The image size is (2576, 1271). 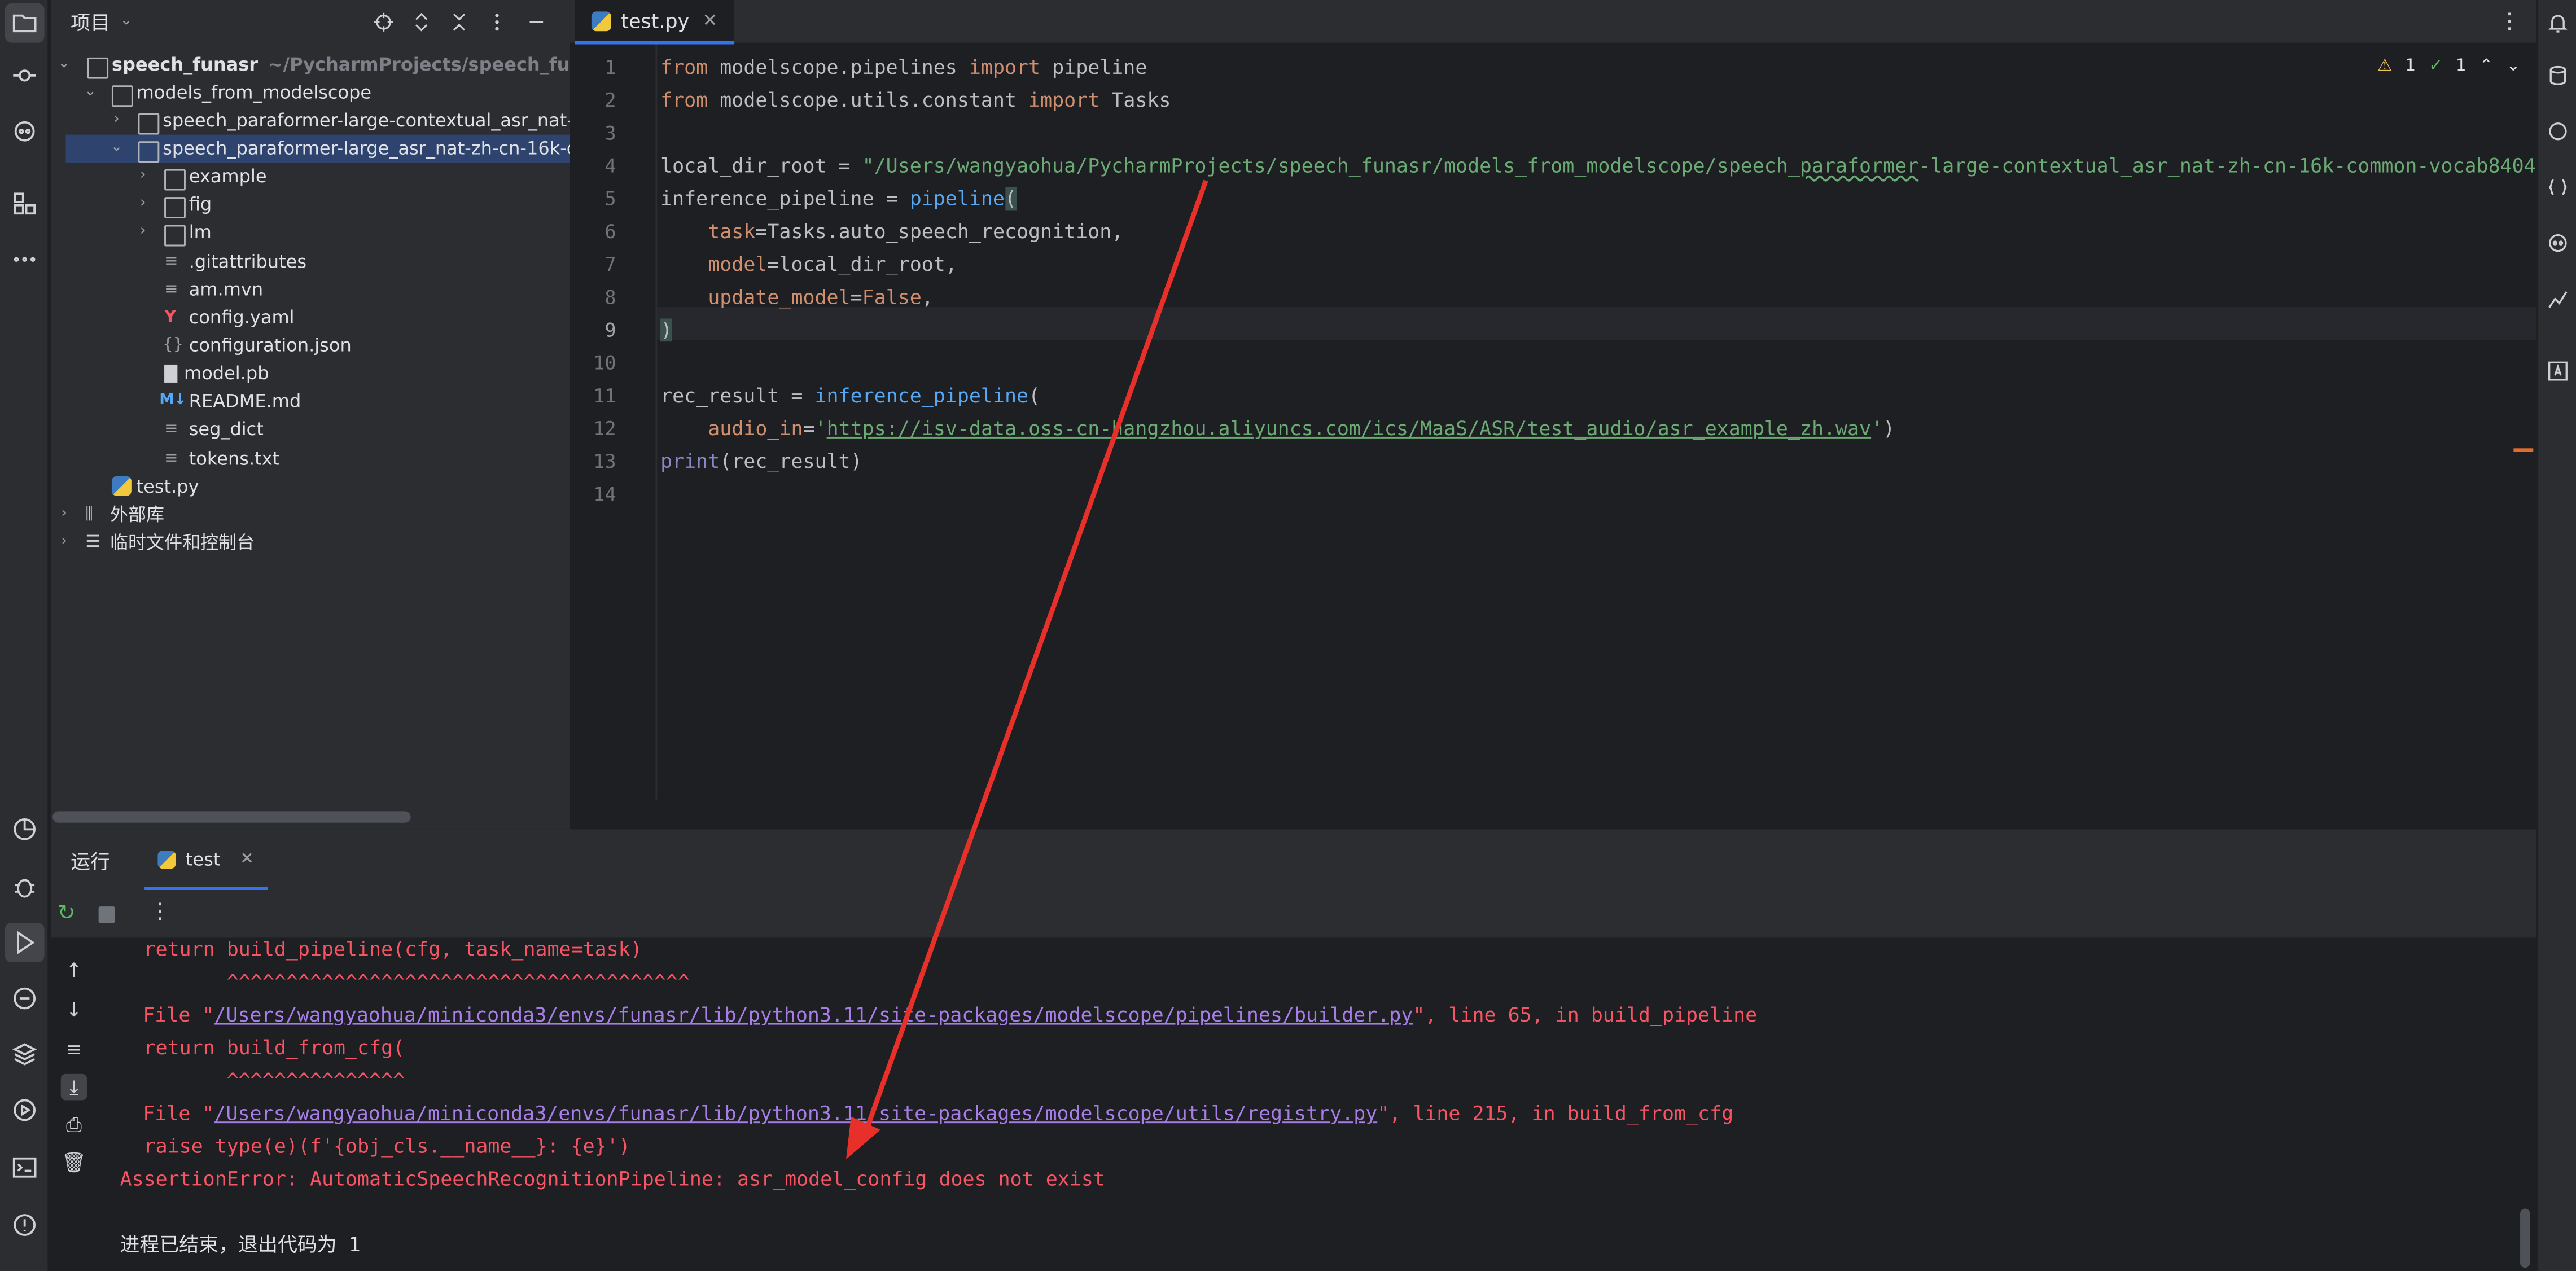 What do you see at coordinates (761, 461) in the screenshot?
I see `code-line: print(rec_result)` at bounding box center [761, 461].